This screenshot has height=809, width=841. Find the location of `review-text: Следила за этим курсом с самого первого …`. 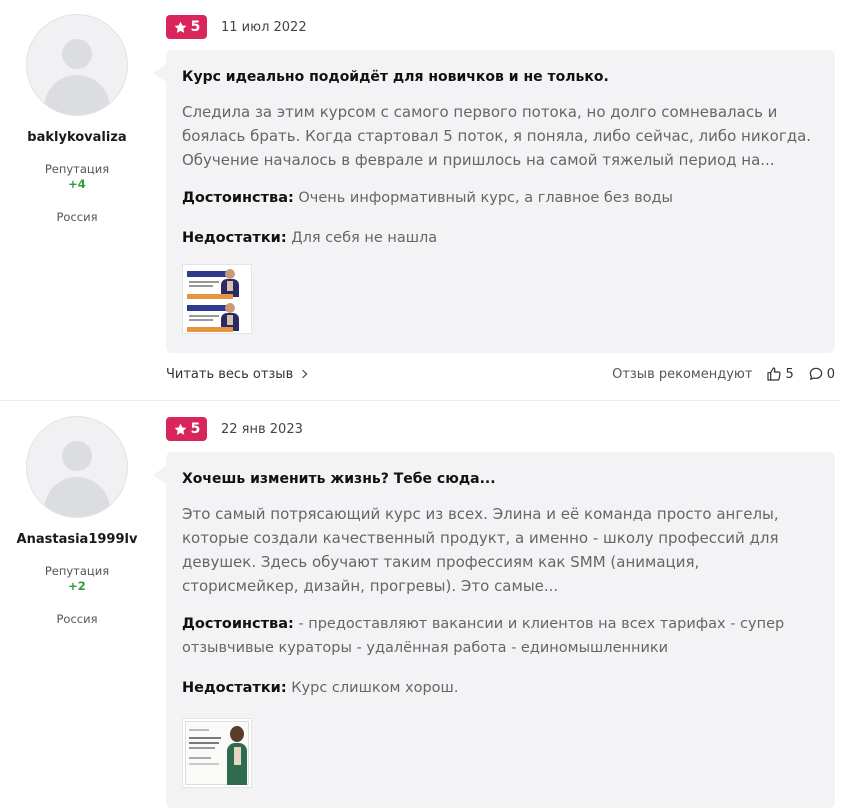

review-text: Следила за этим курсом с самого первого … is located at coordinates (497, 136).